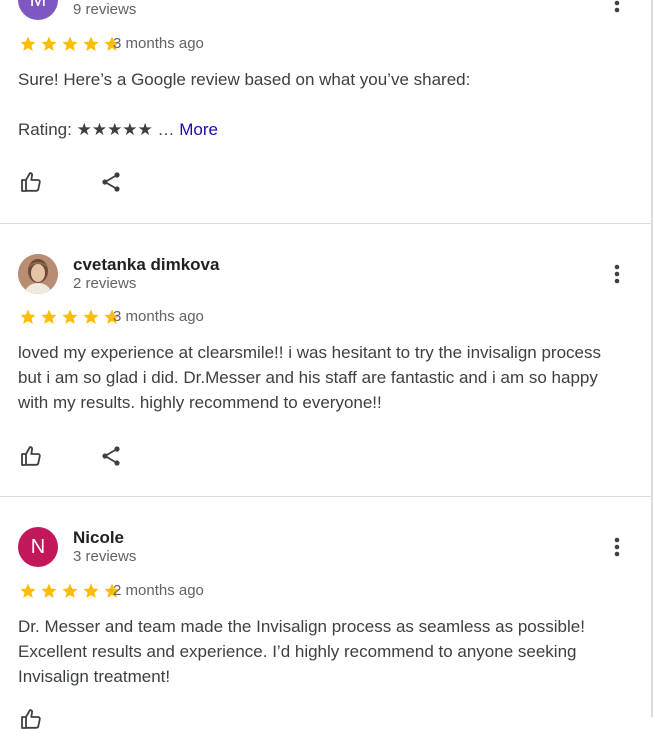 Image resolution: width=653 pixels, height=733 pixels. What do you see at coordinates (104, 556) in the screenshot?
I see `reviewer-review-count: 3 reviews` at bounding box center [104, 556].